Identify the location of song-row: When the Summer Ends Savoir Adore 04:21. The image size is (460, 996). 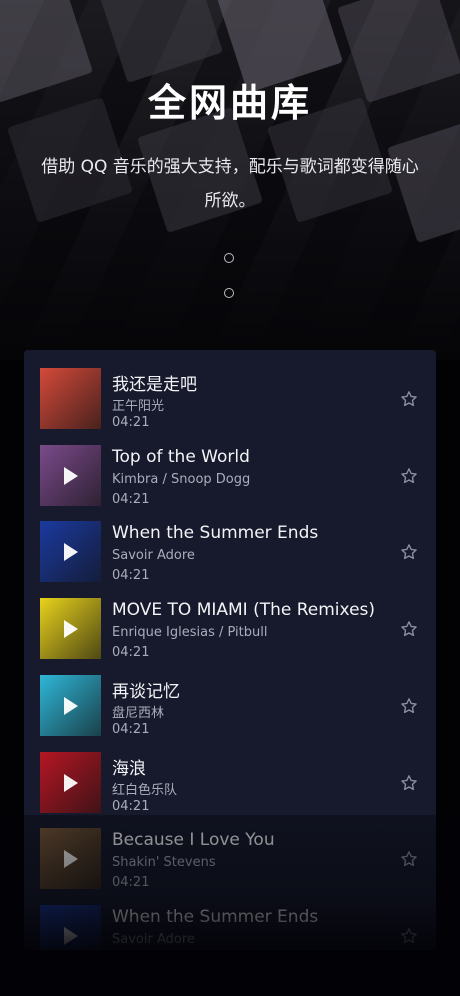
(235, 552).